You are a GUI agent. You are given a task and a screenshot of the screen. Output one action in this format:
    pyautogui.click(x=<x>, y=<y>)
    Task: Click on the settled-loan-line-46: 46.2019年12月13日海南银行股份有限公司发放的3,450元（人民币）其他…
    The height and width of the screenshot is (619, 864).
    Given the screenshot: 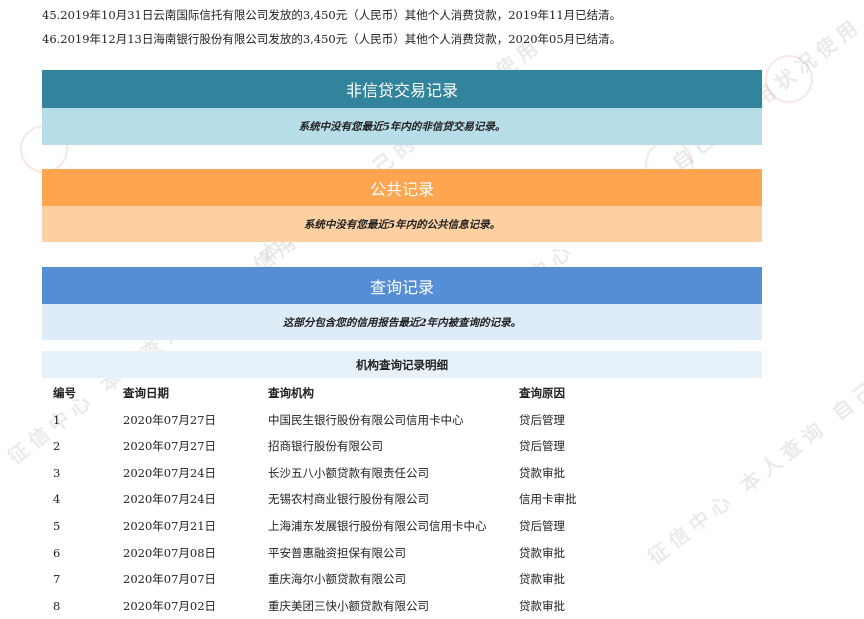 What is the action you would take?
    pyautogui.click(x=332, y=39)
    